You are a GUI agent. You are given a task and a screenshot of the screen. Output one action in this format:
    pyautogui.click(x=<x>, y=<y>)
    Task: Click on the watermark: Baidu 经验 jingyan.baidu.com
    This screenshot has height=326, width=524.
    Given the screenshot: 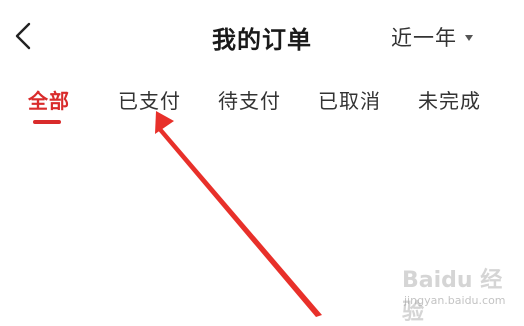 What is the action you would take?
    pyautogui.click(x=461, y=293)
    